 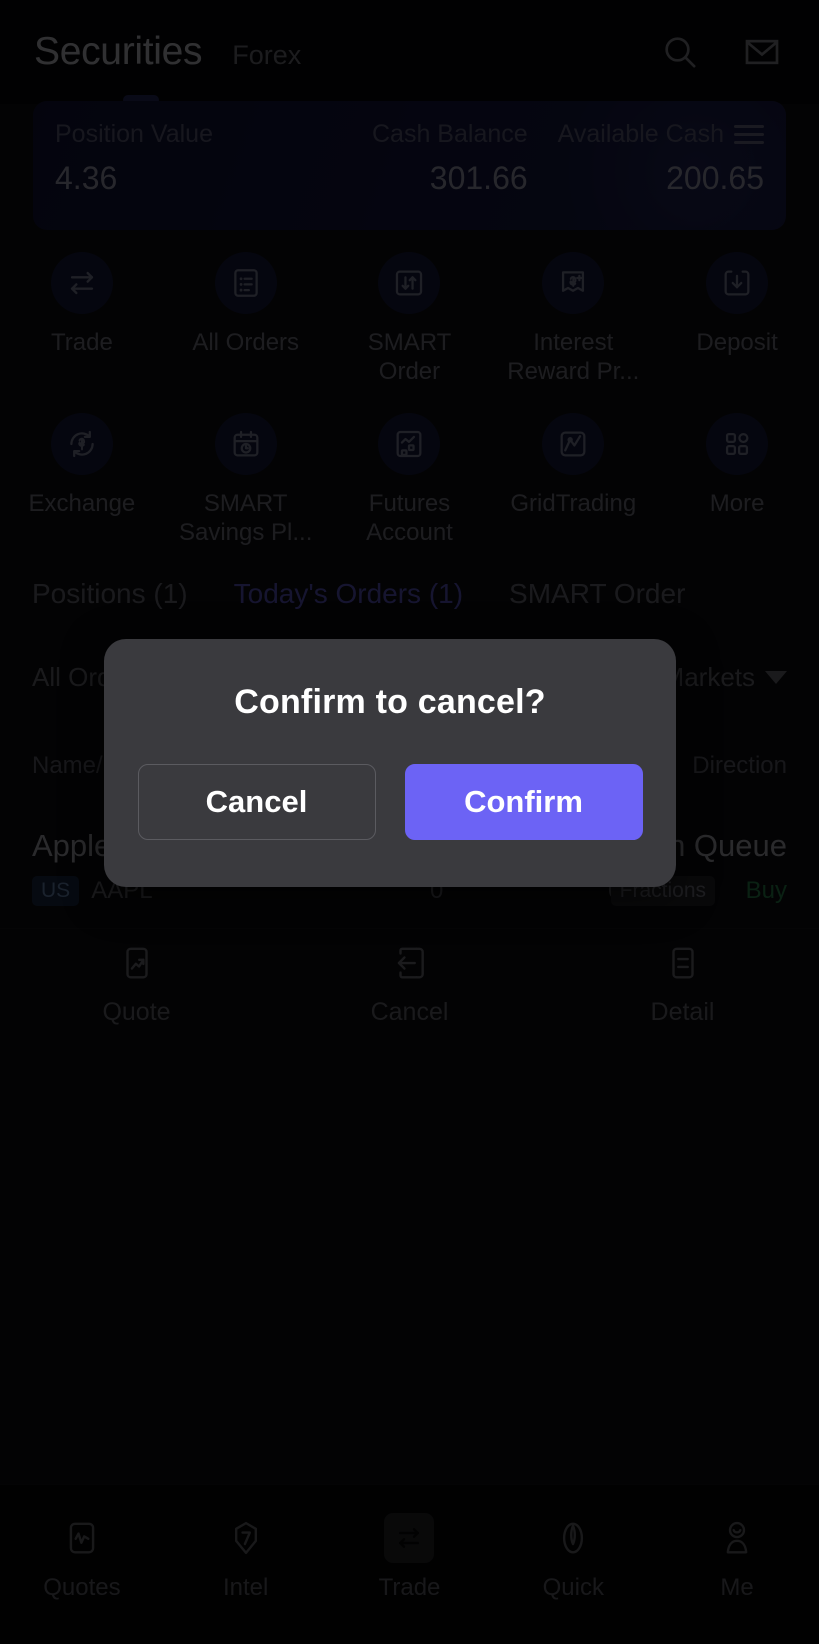 I want to click on confirm-cancel-dialog: Confirm to cancel? Cancel Confirm, so click(x=390, y=763).